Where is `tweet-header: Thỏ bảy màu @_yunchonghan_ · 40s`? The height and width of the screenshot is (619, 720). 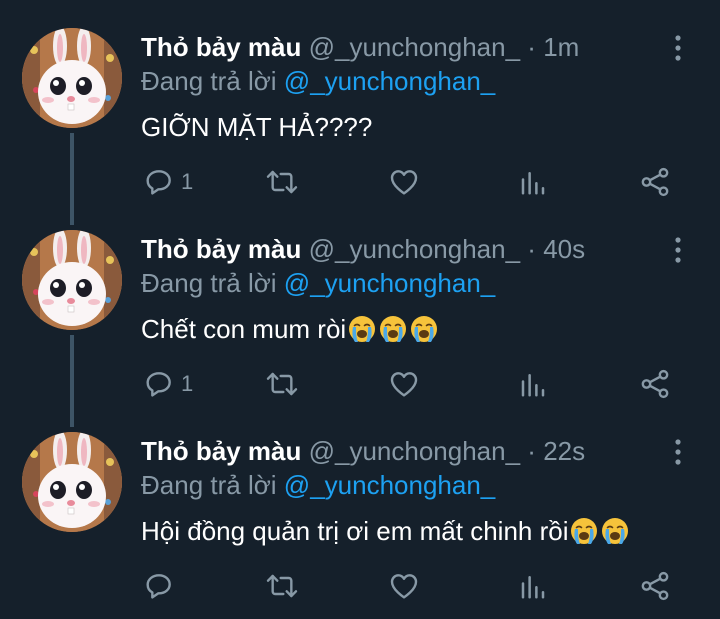 tweet-header: Thỏ bảy màu @_yunchonghan_ · 40s is located at coordinates (363, 249).